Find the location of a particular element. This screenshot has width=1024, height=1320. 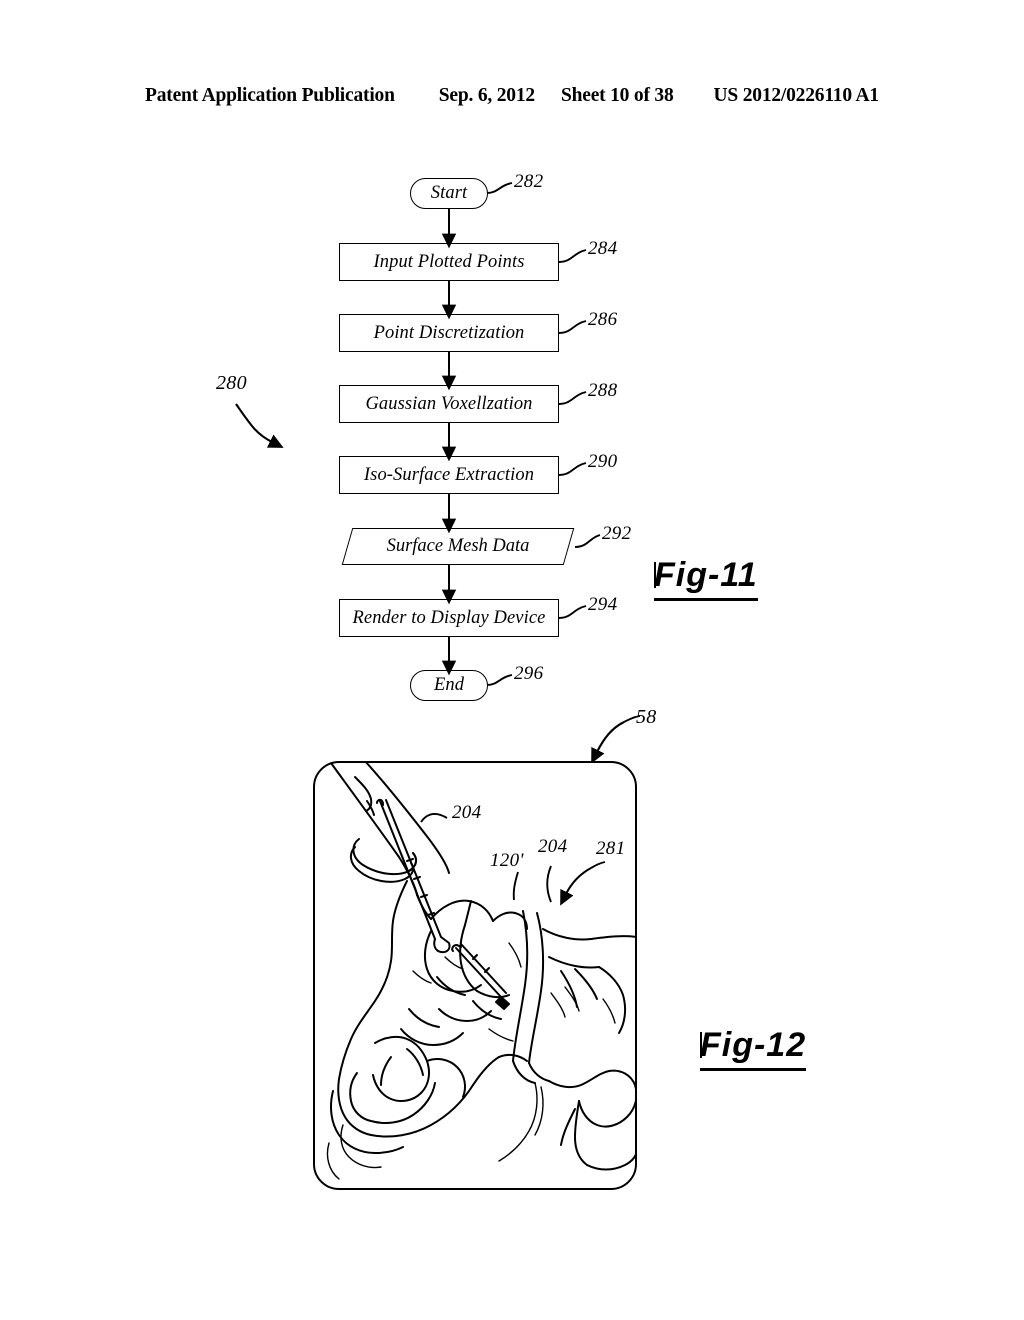

flow-node-render-to-display-device-label: Render to Display Device is located at coordinates (449, 617).